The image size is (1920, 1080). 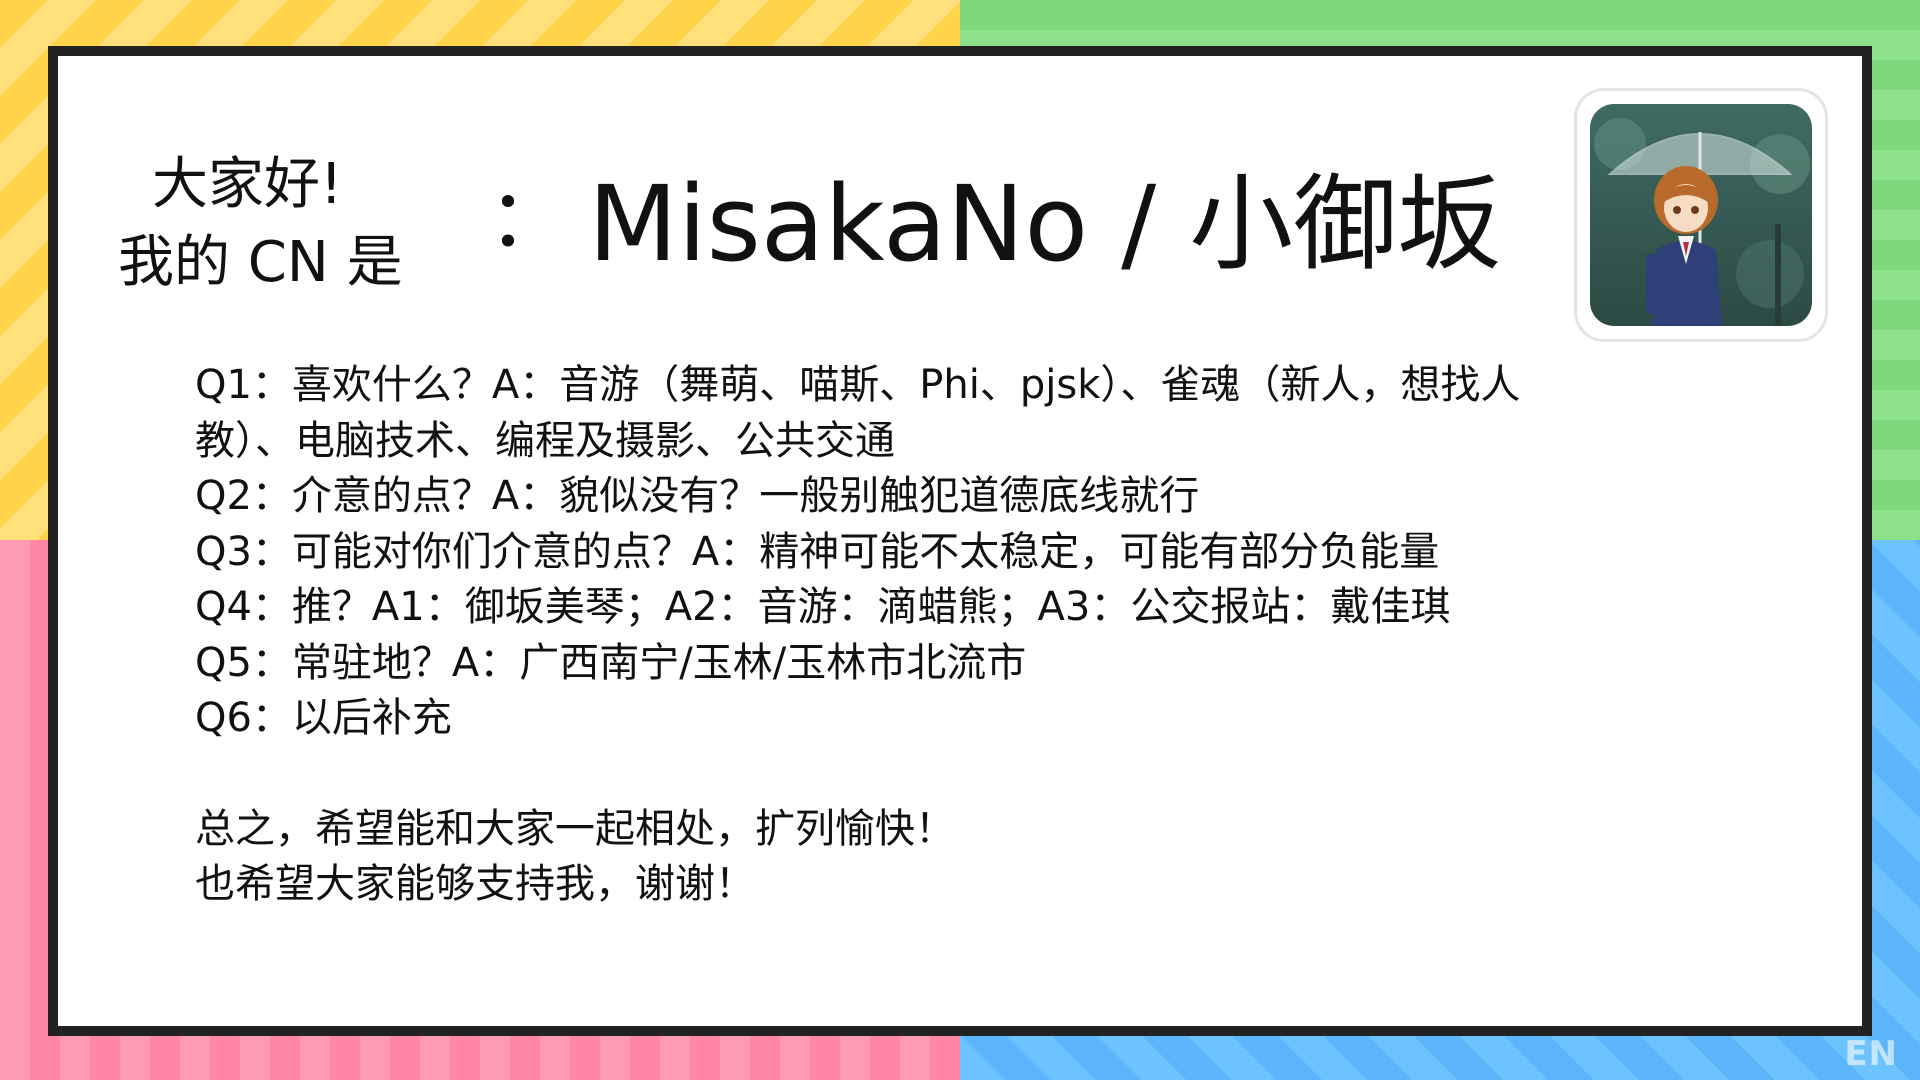 I want to click on qa-line: 教）、电脑技术、编程及摄影、公共交通, so click(x=545, y=440).